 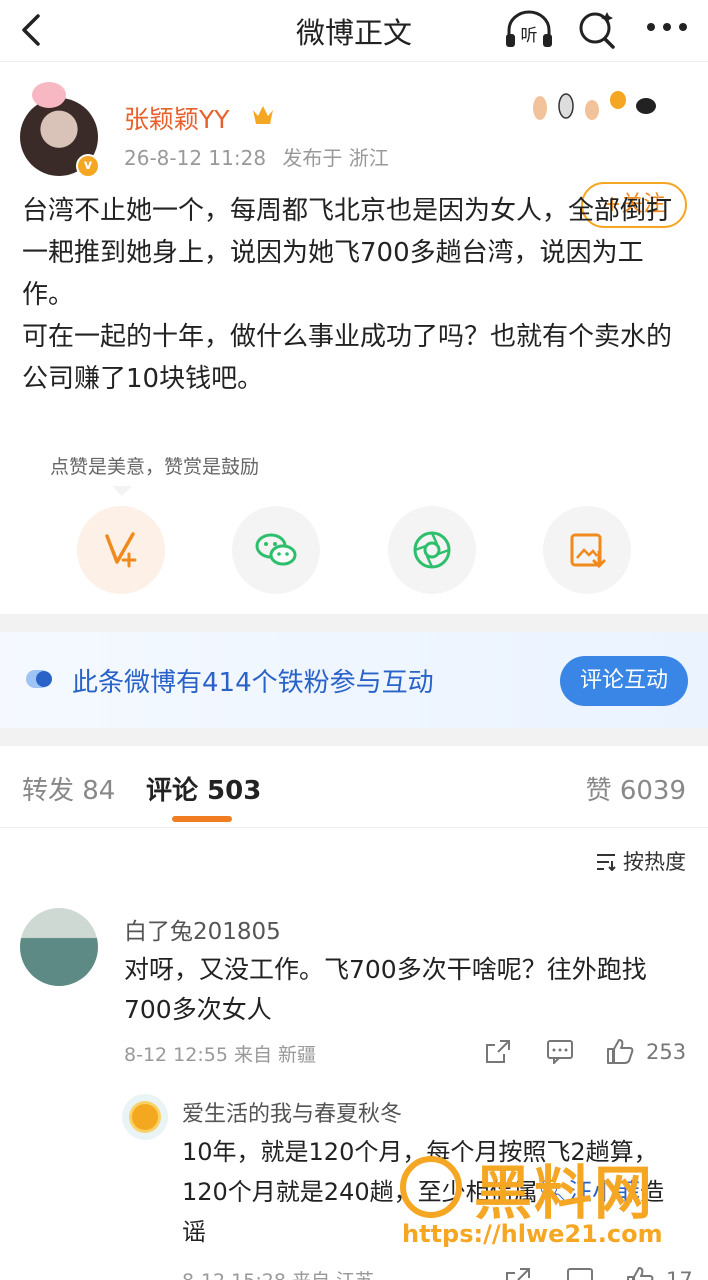 What do you see at coordinates (202, 929) in the screenshot?
I see `commenter-name: 白了兔201805` at bounding box center [202, 929].